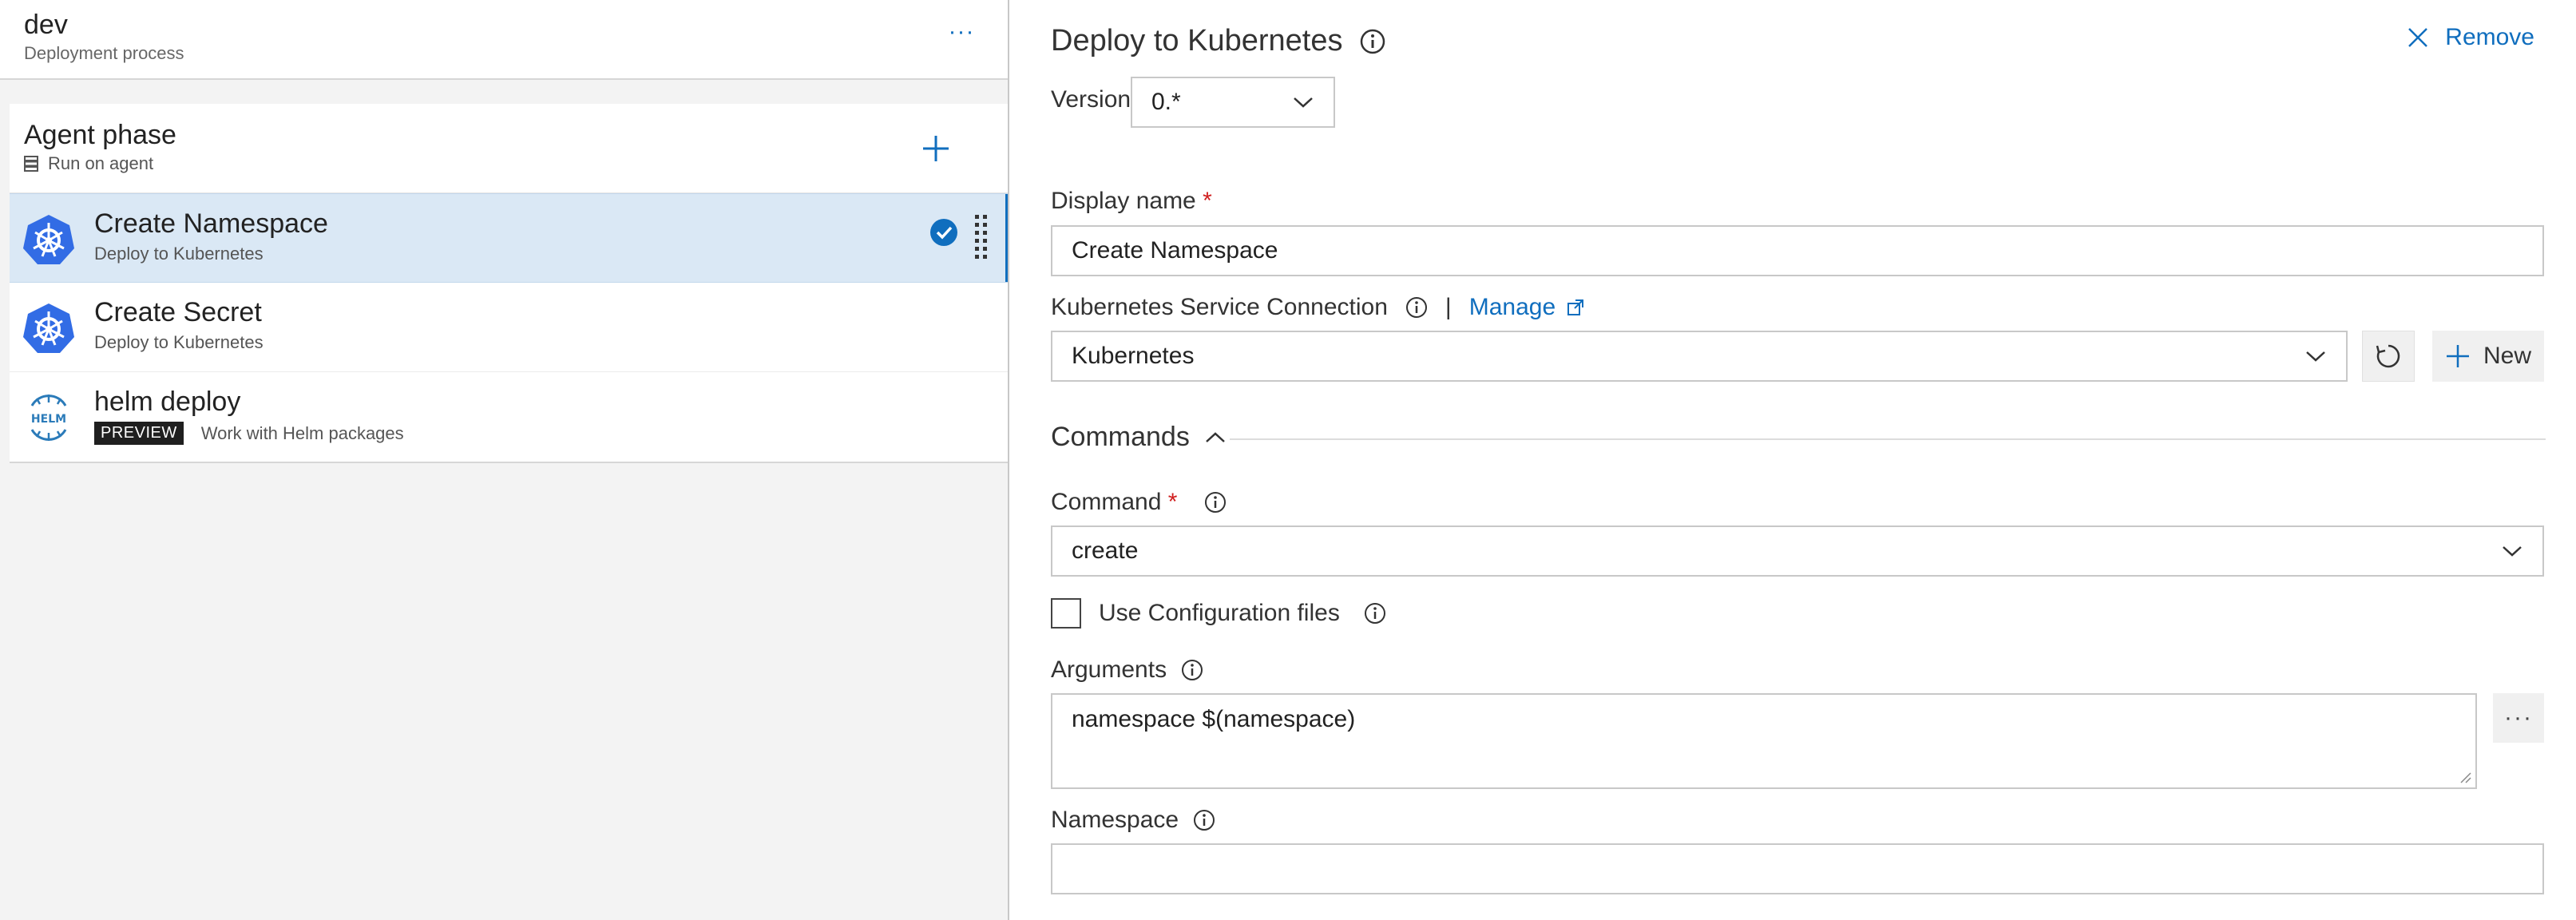 This screenshot has width=2576, height=920. What do you see at coordinates (1091, 100) in the screenshot?
I see `version-label: Version` at bounding box center [1091, 100].